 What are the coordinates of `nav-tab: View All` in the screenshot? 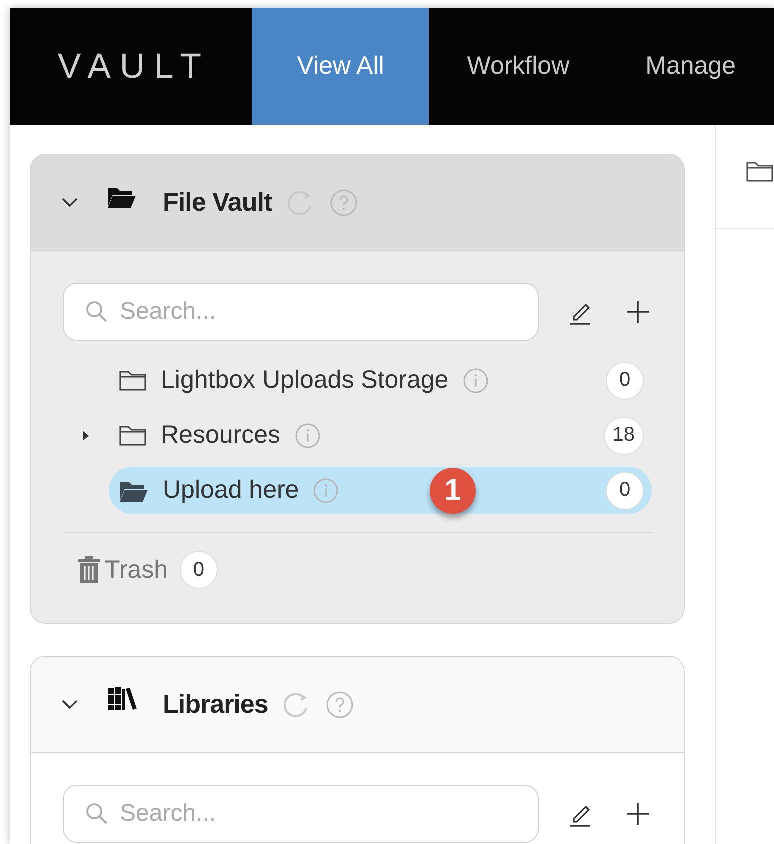 It's located at (341, 66).